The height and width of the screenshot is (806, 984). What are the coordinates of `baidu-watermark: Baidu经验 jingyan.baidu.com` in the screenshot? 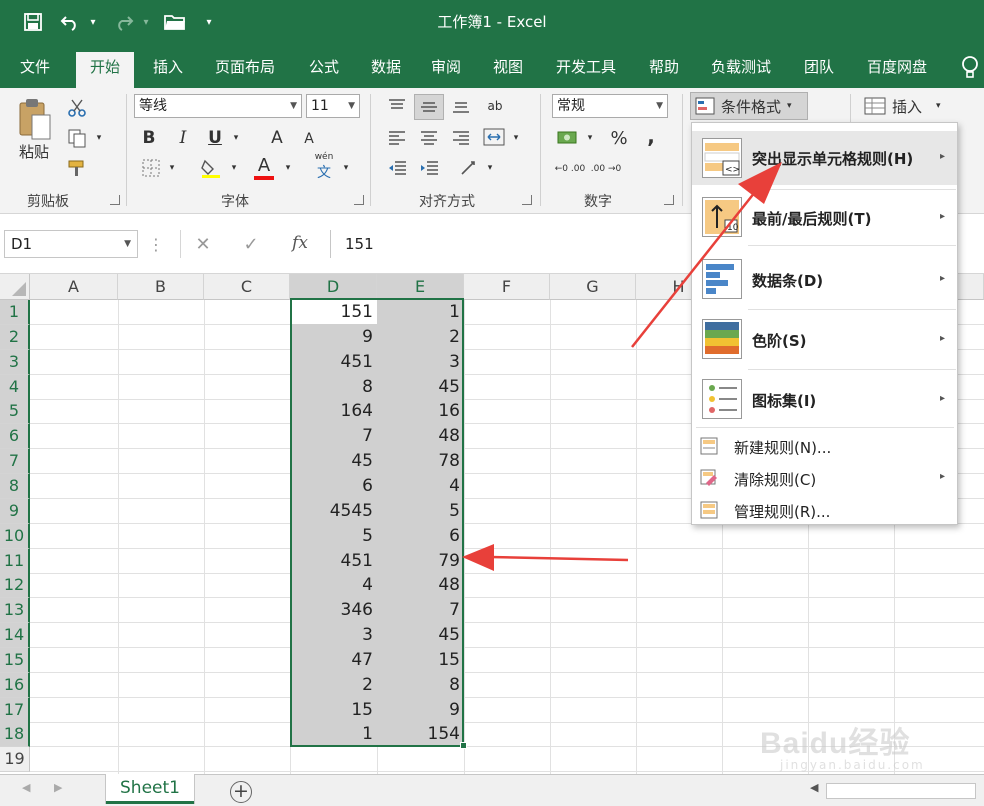 It's located at (850, 748).